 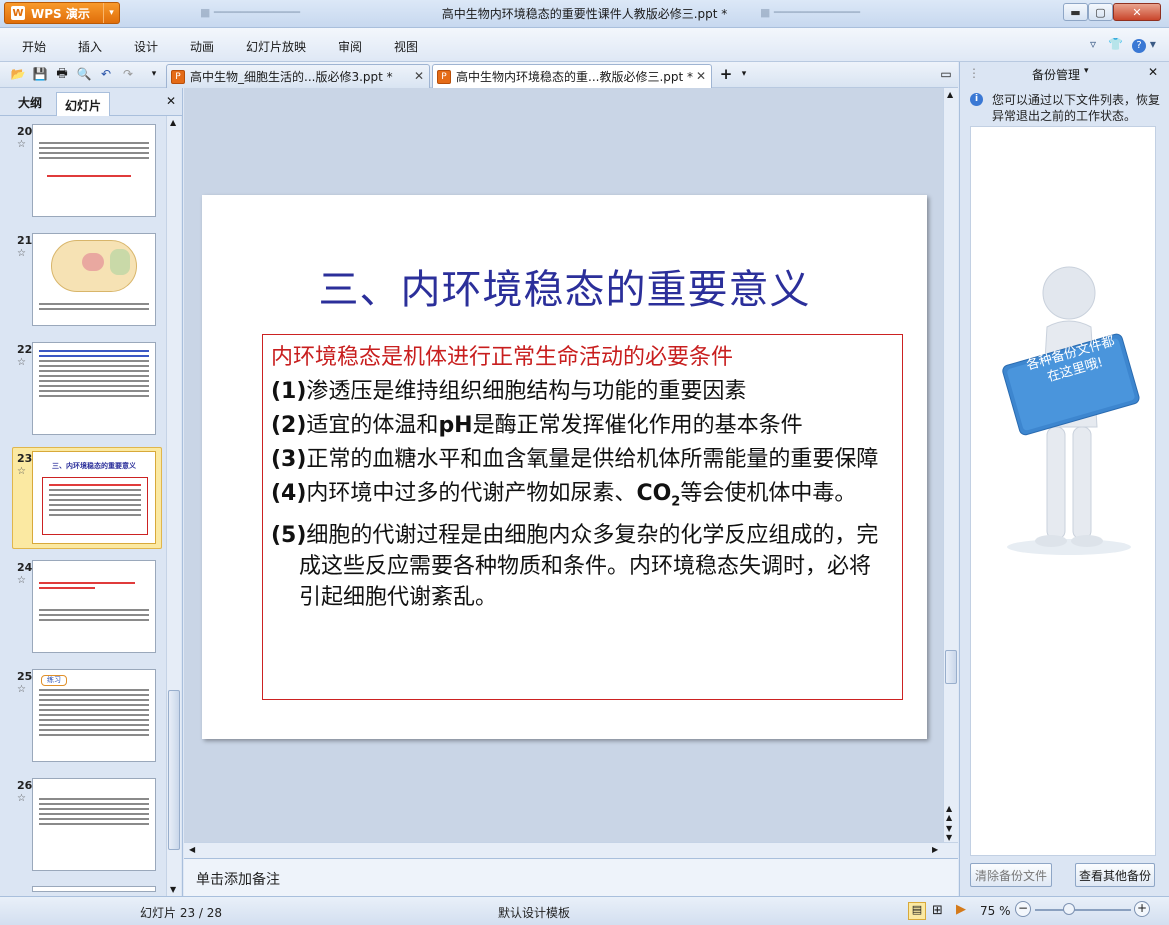 I want to click on thumb-title: 三、内环境稳态的重要意义, so click(x=94, y=466).